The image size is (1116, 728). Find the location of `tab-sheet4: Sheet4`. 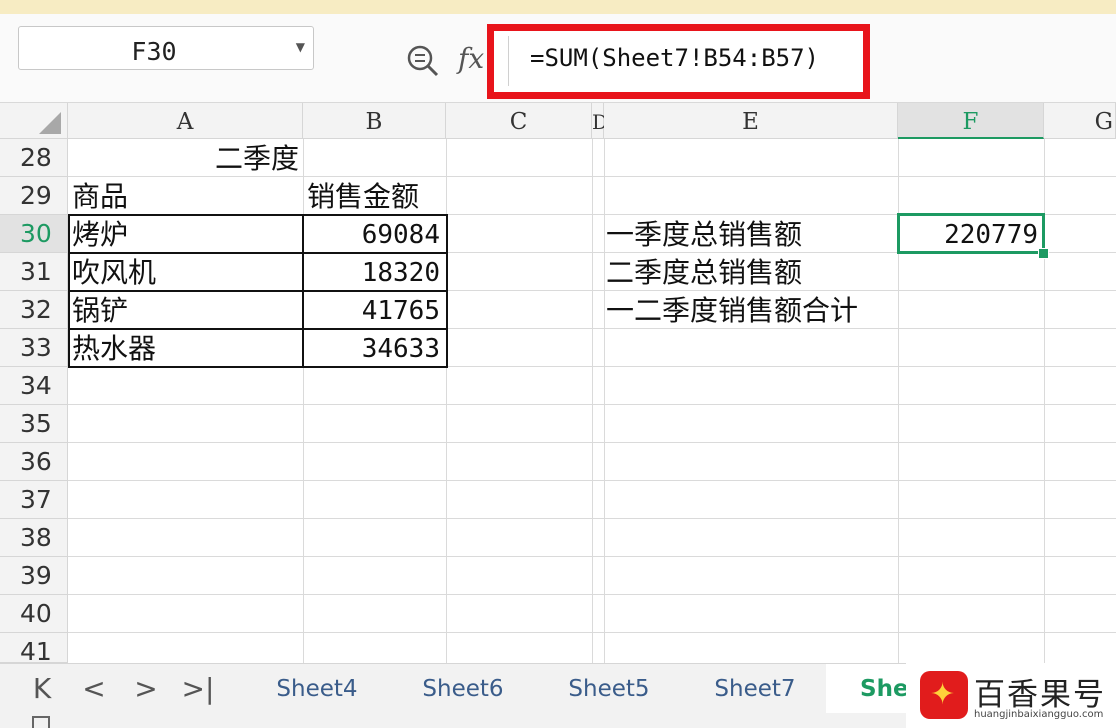

tab-sheet4: Sheet4 is located at coordinates (317, 689).